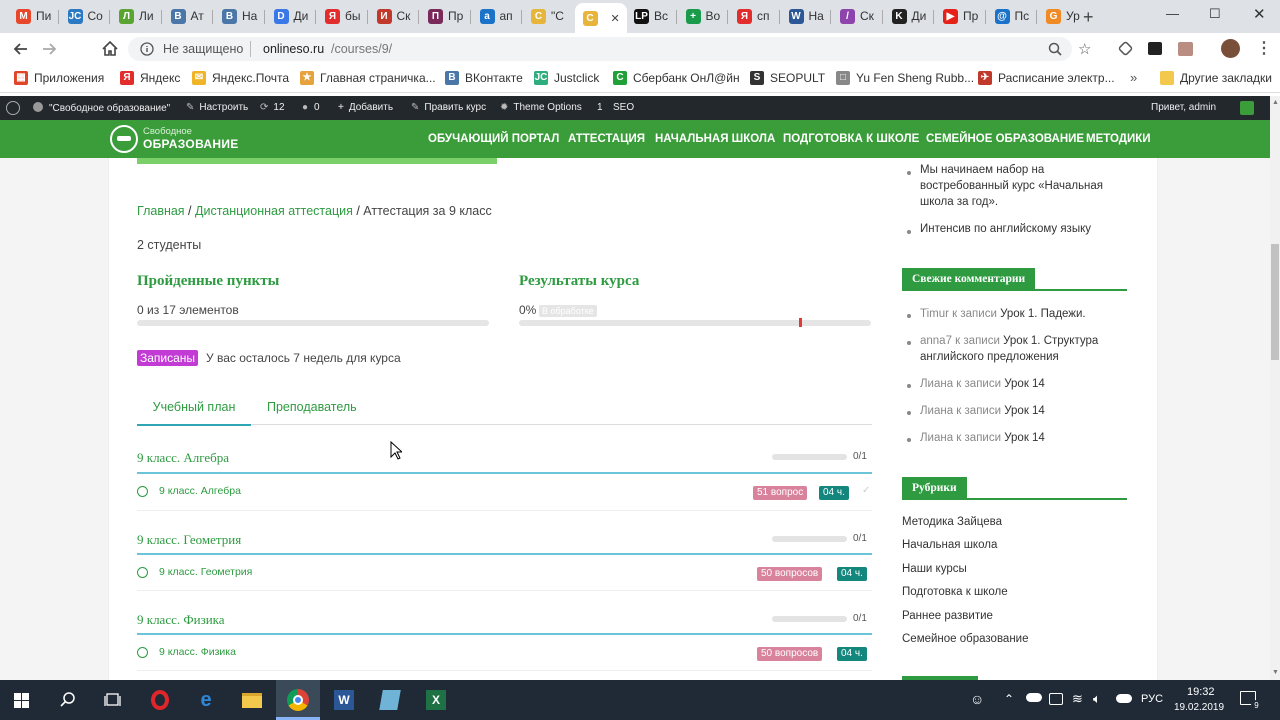 The width and height of the screenshot is (1280, 720). What do you see at coordinates (217, 107) in the screenshot?
I see `wp-customize-link: ✎ Настроить` at bounding box center [217, 107].